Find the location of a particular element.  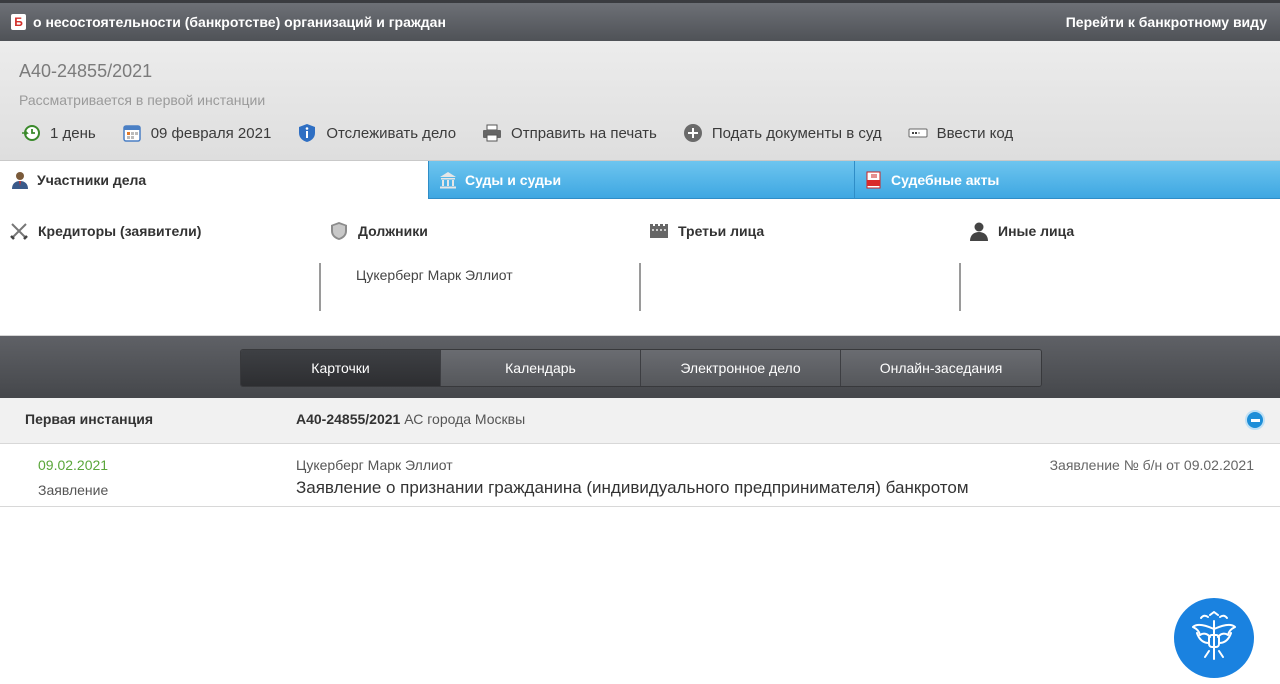

other-persons-title: Иные лица is located at coordinates (1036, 231).